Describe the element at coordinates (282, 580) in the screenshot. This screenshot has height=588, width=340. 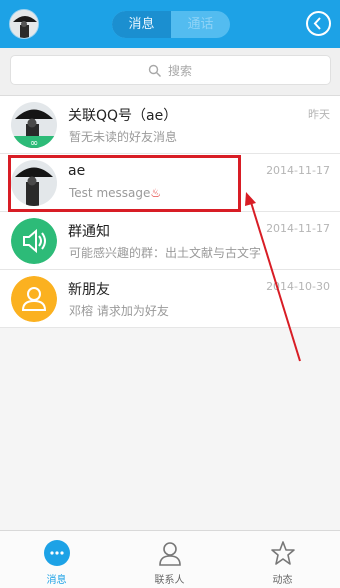
I see `nav-label: 动态` at that location.